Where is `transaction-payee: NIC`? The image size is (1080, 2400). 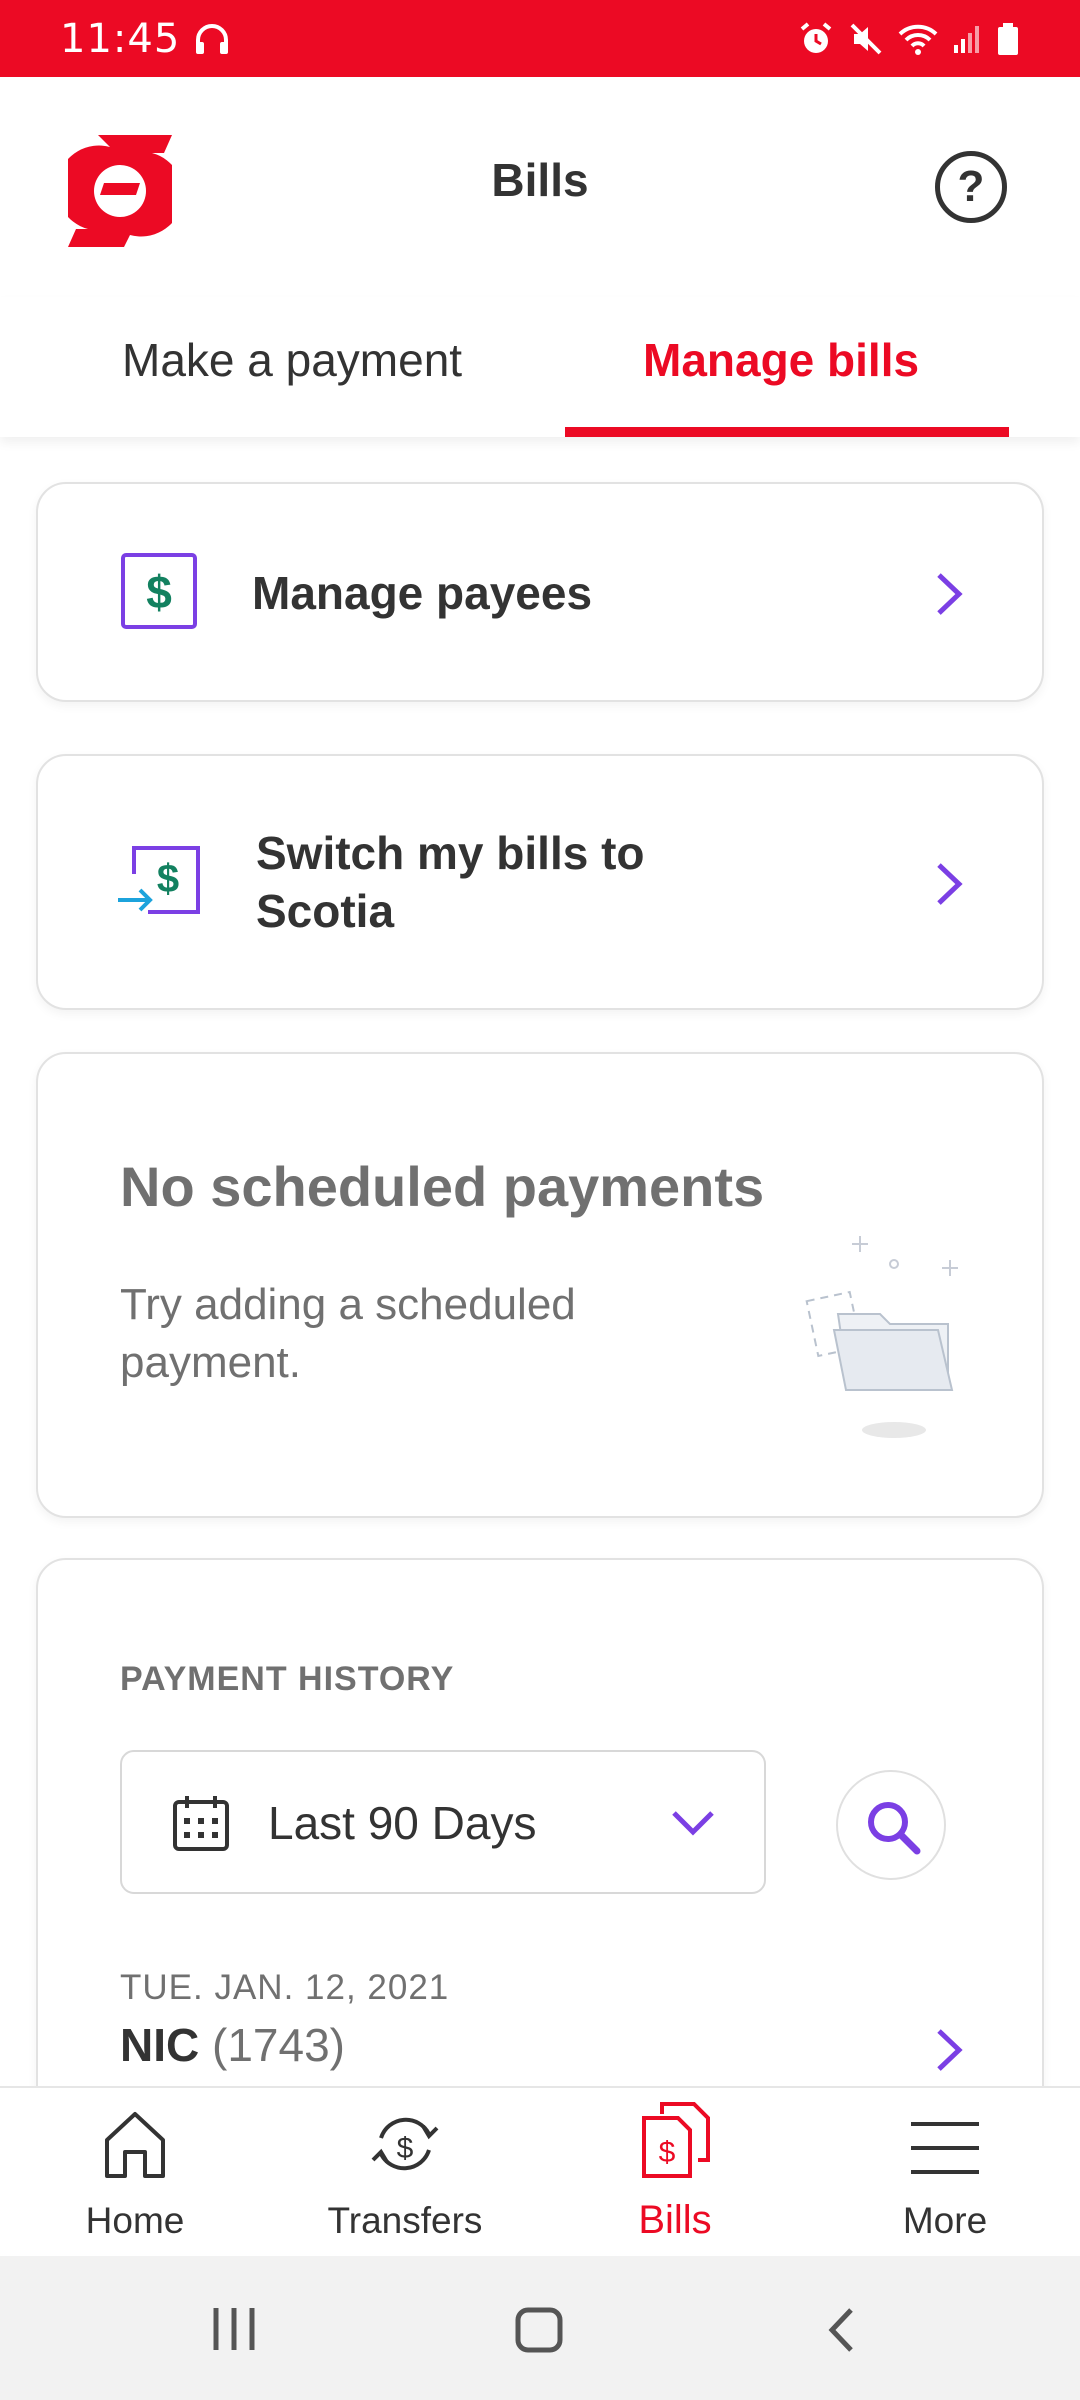 transaction-payee: NIC is located at coordinates (160, 2045).